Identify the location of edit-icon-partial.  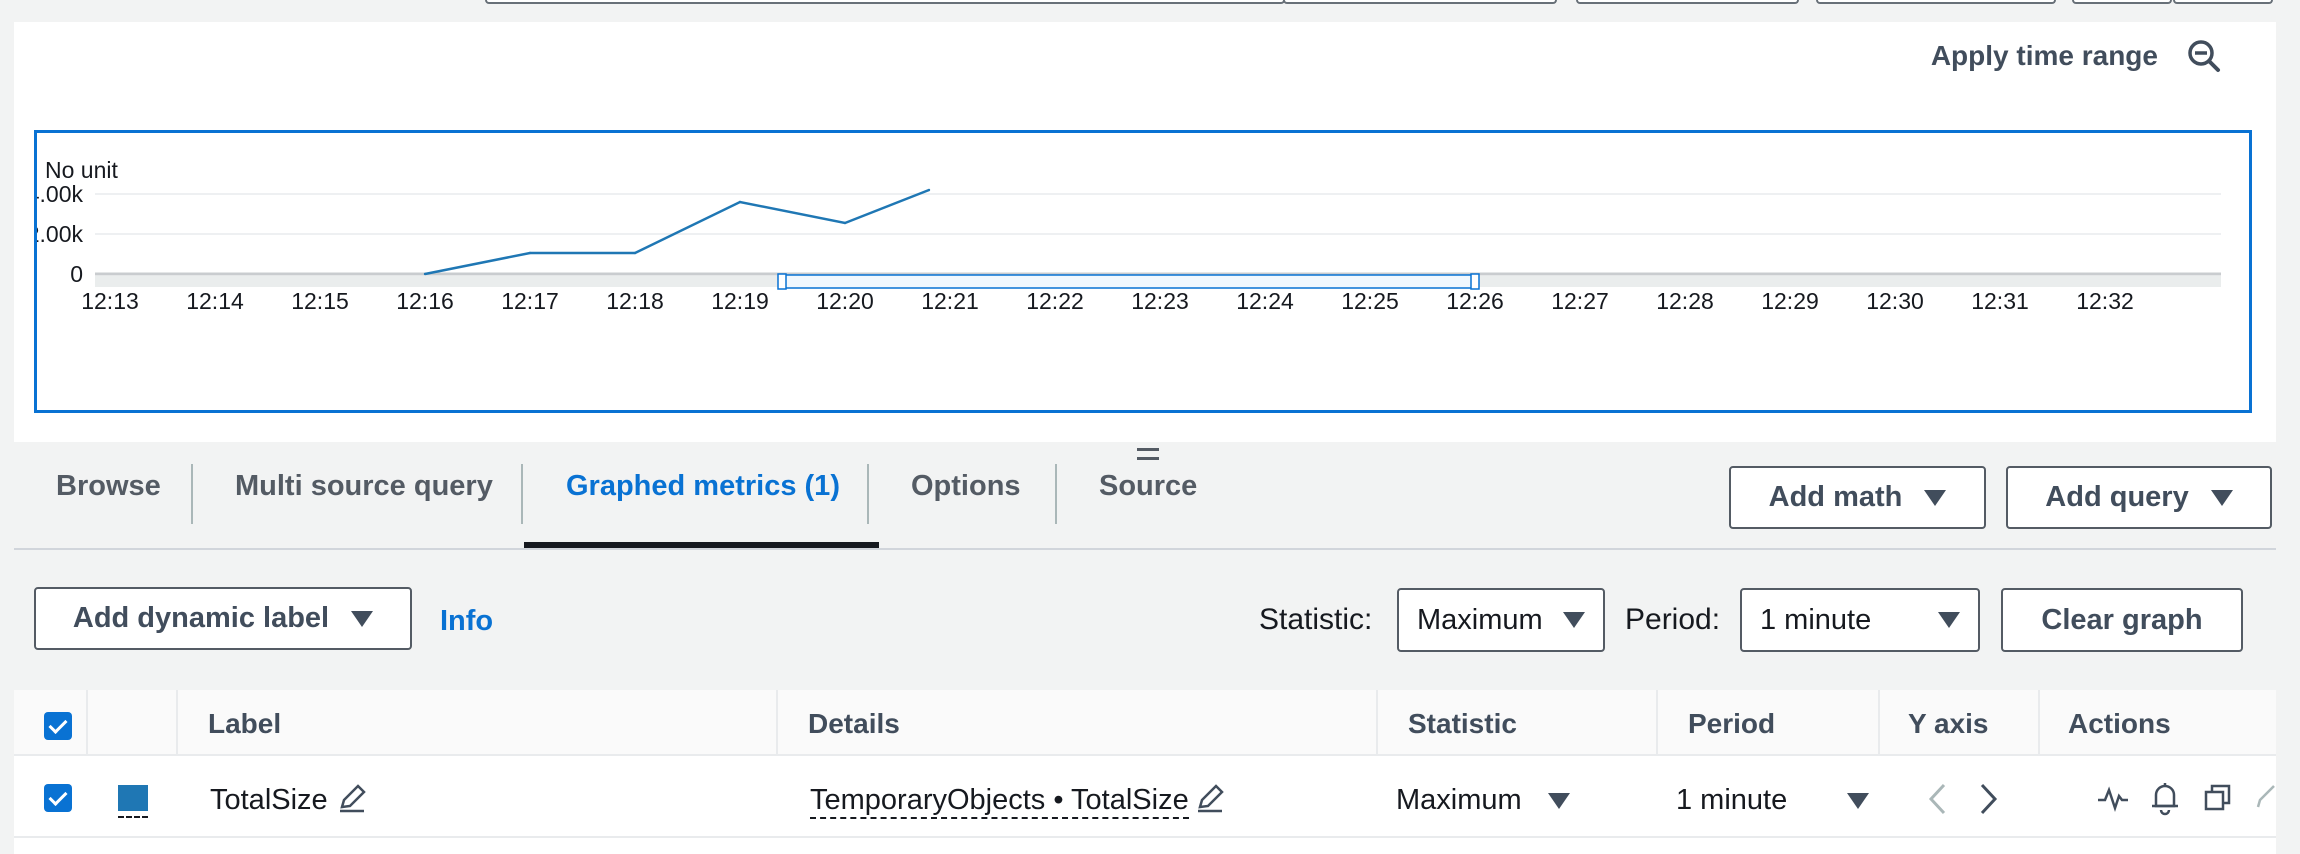
(2264, 798).